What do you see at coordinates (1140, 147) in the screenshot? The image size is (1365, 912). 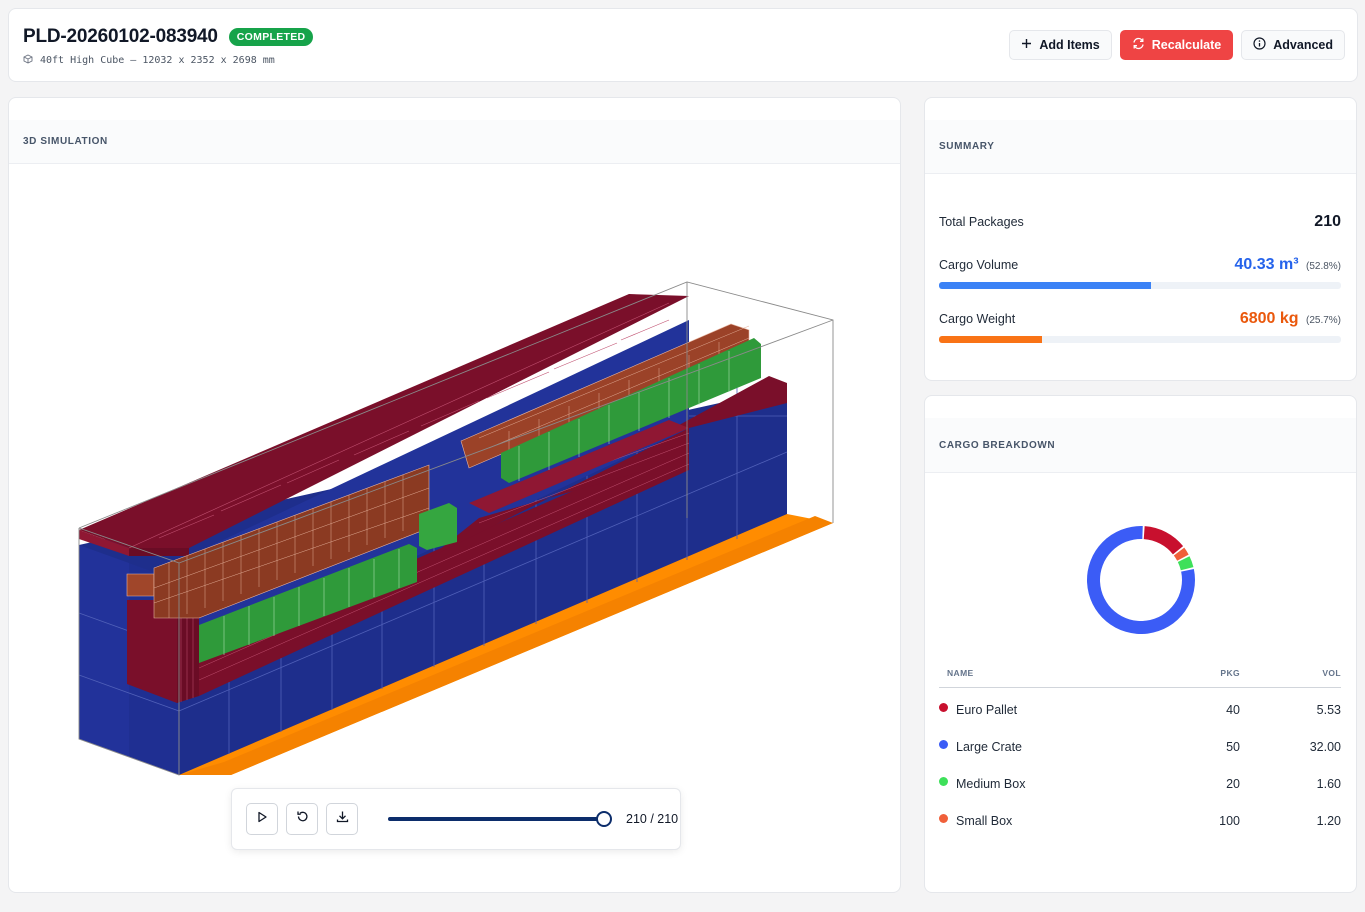 I see `summary-title: SUMMARY` at bounding box center [1140, 147].